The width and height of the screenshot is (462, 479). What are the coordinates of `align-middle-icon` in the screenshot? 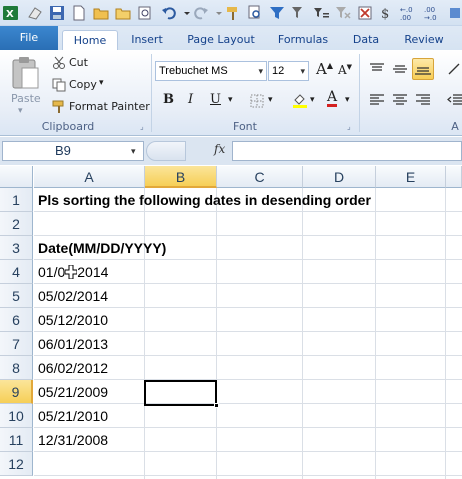 It's located at (400, 69).